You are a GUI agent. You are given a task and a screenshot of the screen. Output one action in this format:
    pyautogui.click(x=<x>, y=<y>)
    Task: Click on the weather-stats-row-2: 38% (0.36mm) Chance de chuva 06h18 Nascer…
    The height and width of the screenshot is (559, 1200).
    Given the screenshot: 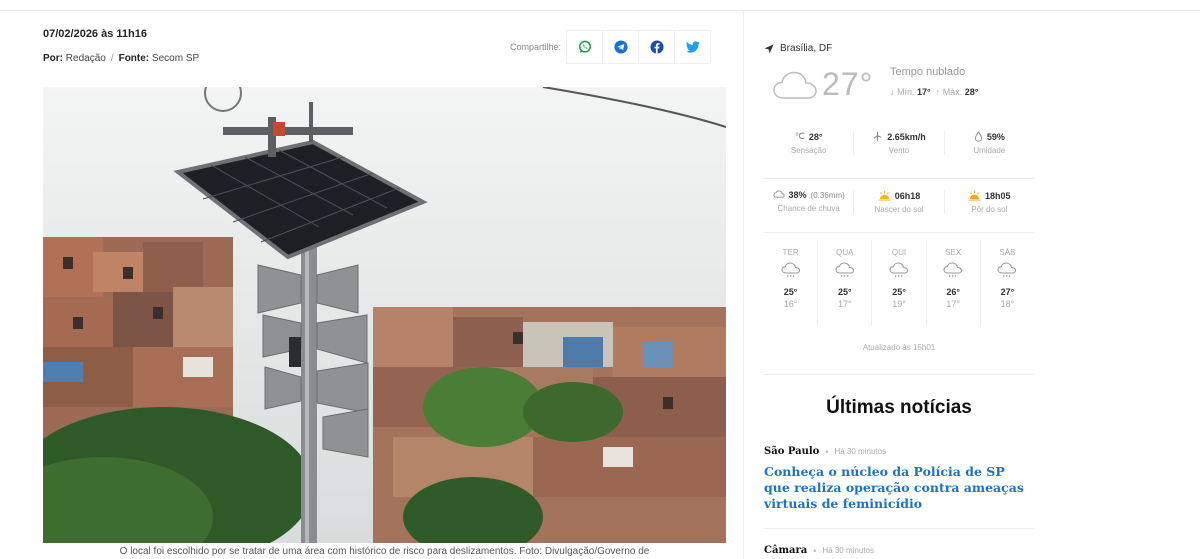 What is the action you would take?
    pyautogui.click(x=899, y=202)
    